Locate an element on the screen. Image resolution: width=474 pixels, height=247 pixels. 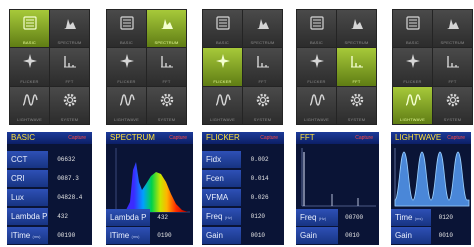
row-value: 00700 is located at coordinates (354, 217).